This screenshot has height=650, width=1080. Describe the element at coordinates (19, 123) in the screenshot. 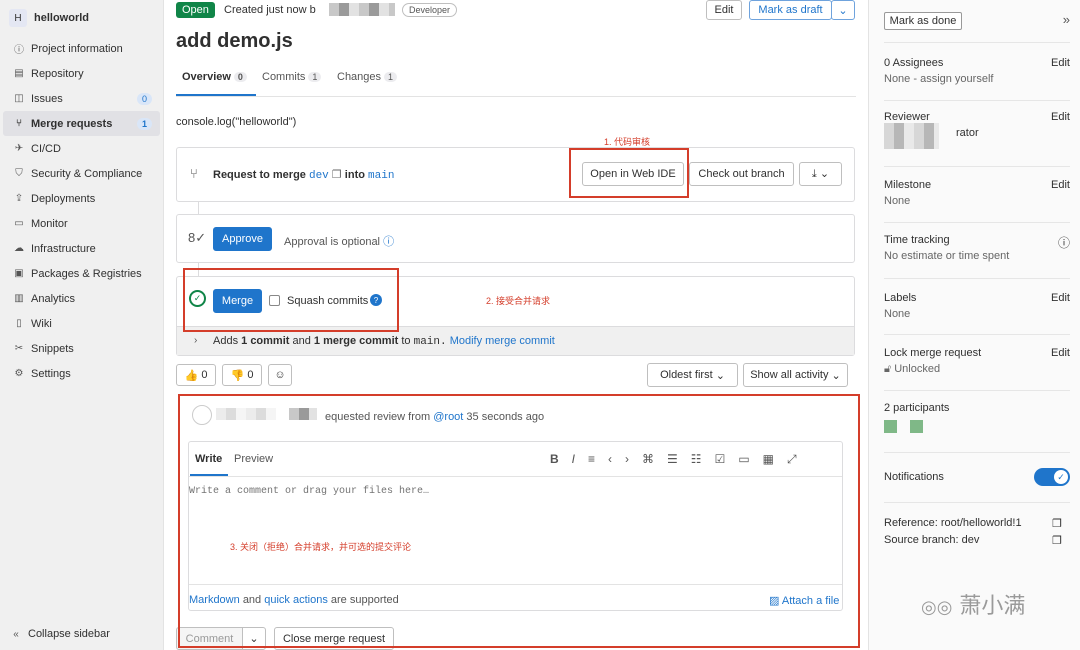

I see `merge-request-icon: ⑂` at that location.